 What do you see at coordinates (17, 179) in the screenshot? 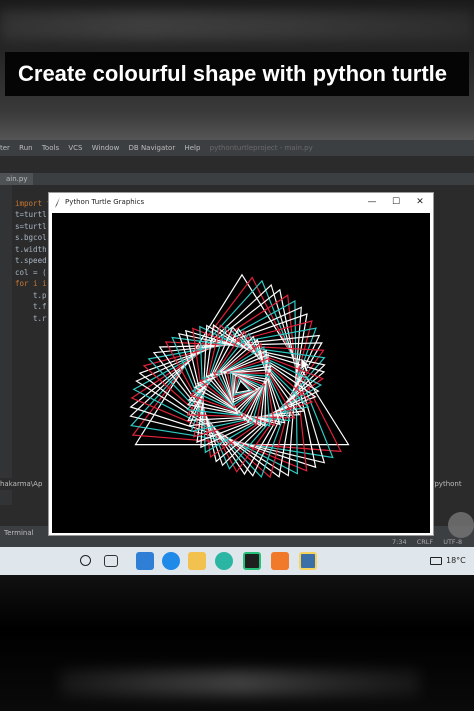
I see `tab-main-py: ain.py` at bounding box center [17, 179].